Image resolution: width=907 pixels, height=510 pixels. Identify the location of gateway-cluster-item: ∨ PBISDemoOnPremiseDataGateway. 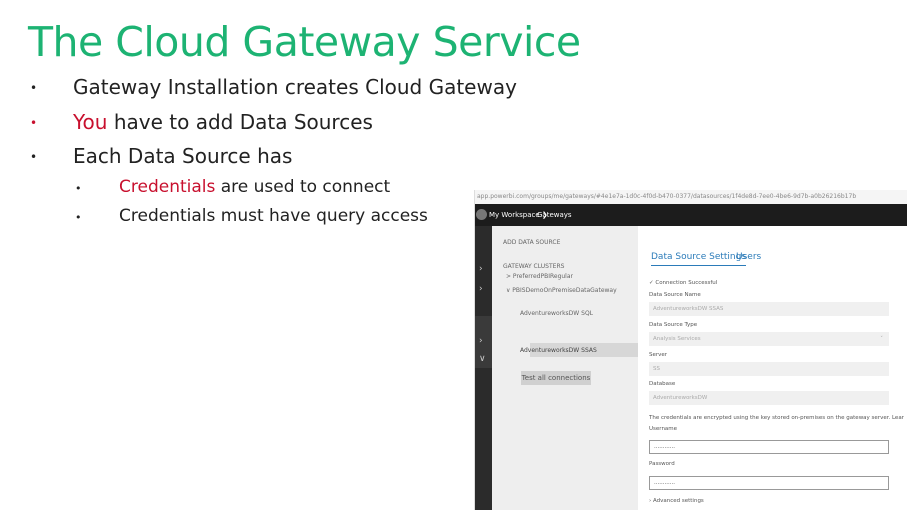
(561, 290).